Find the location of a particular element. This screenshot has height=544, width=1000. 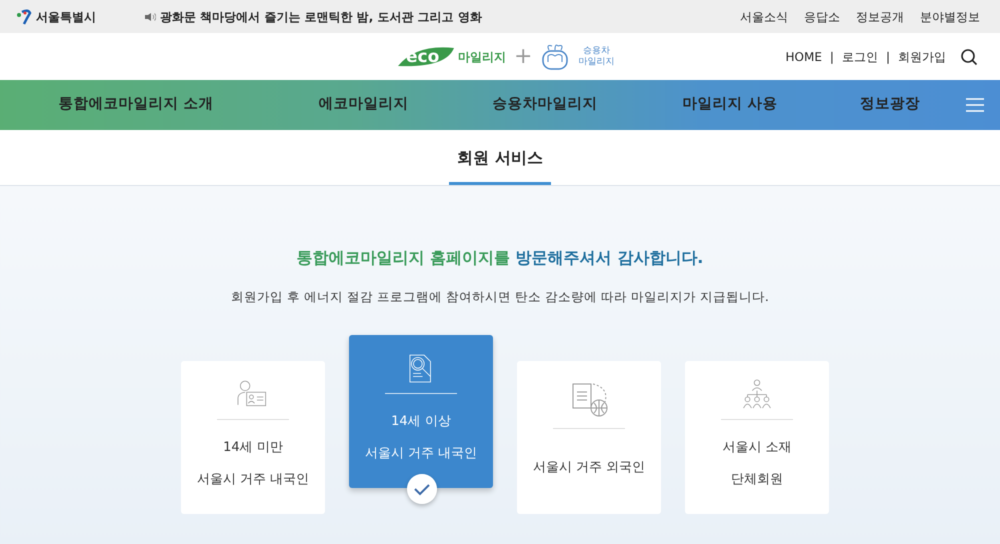

city-logo-icon is located at coordinates (24, 16).